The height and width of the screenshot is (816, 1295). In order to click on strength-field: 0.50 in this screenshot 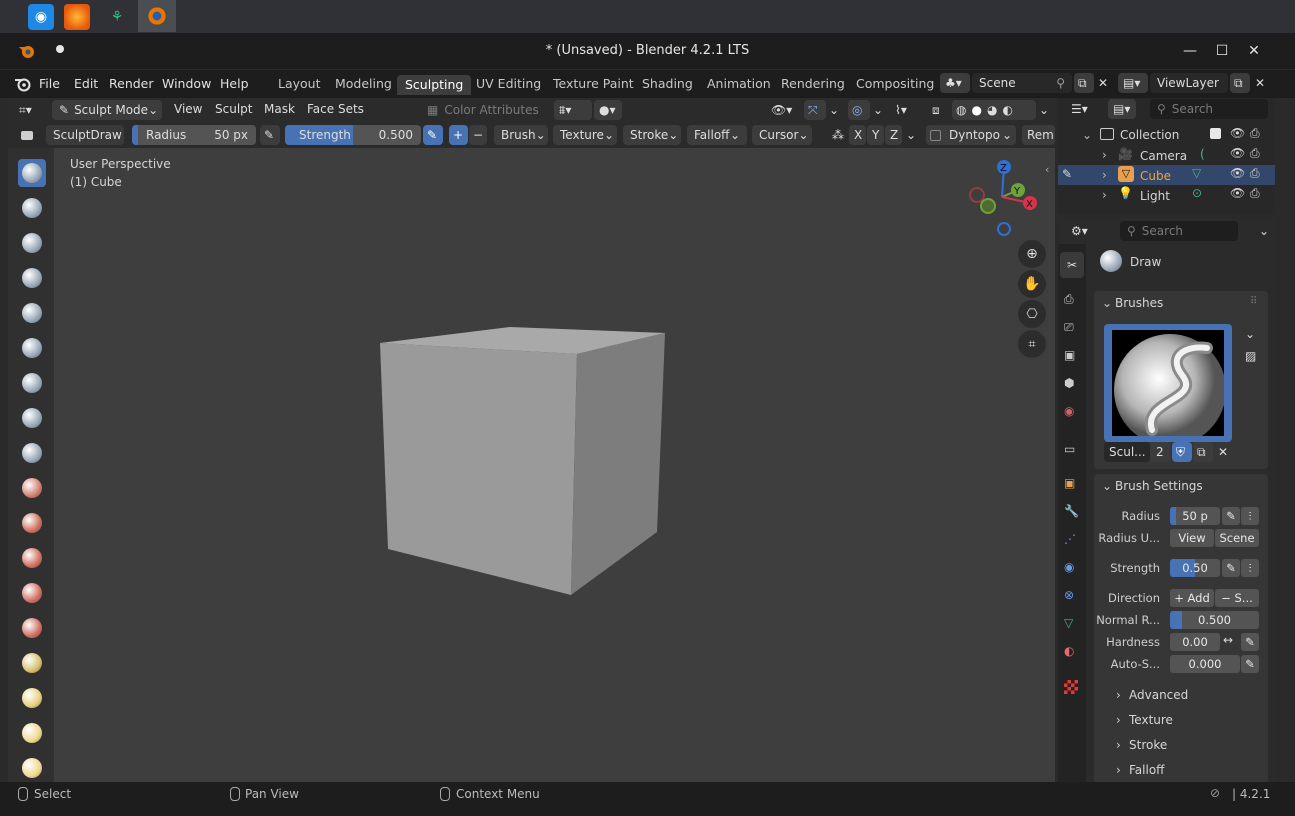, I will do `click(1195, 568)`.